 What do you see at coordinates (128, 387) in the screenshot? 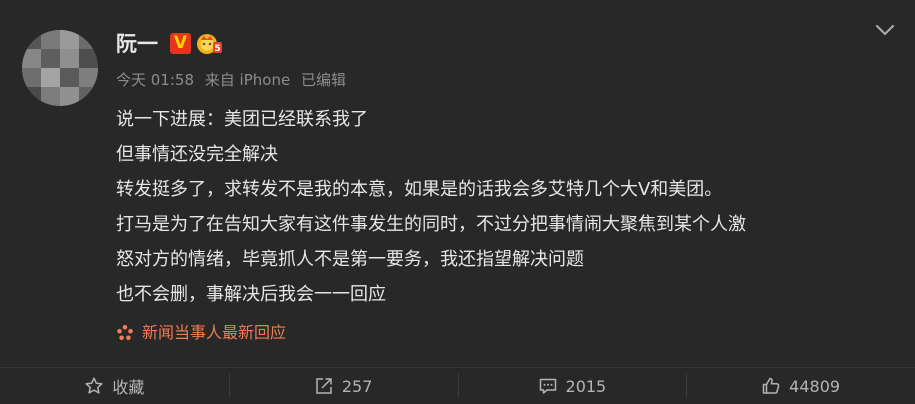
I see `favorite-label: 收藏` at bounding box center [128, 387].